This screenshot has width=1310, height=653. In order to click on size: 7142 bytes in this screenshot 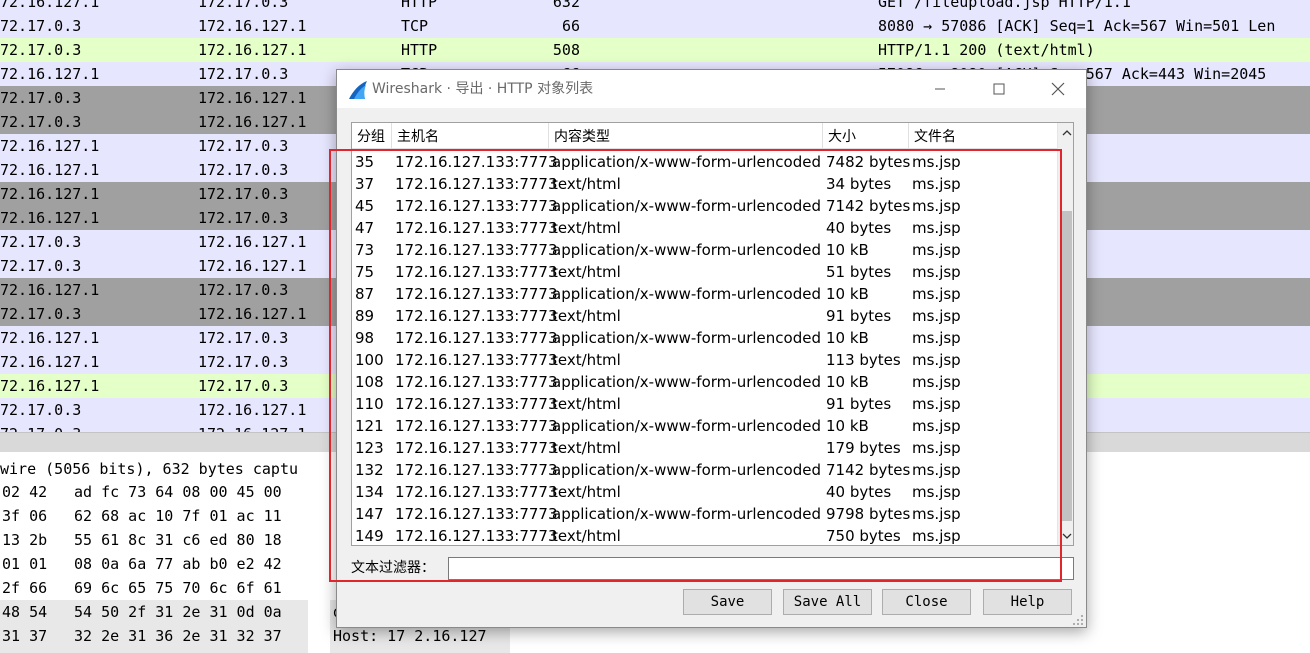, I will do `click(868, 206)`.